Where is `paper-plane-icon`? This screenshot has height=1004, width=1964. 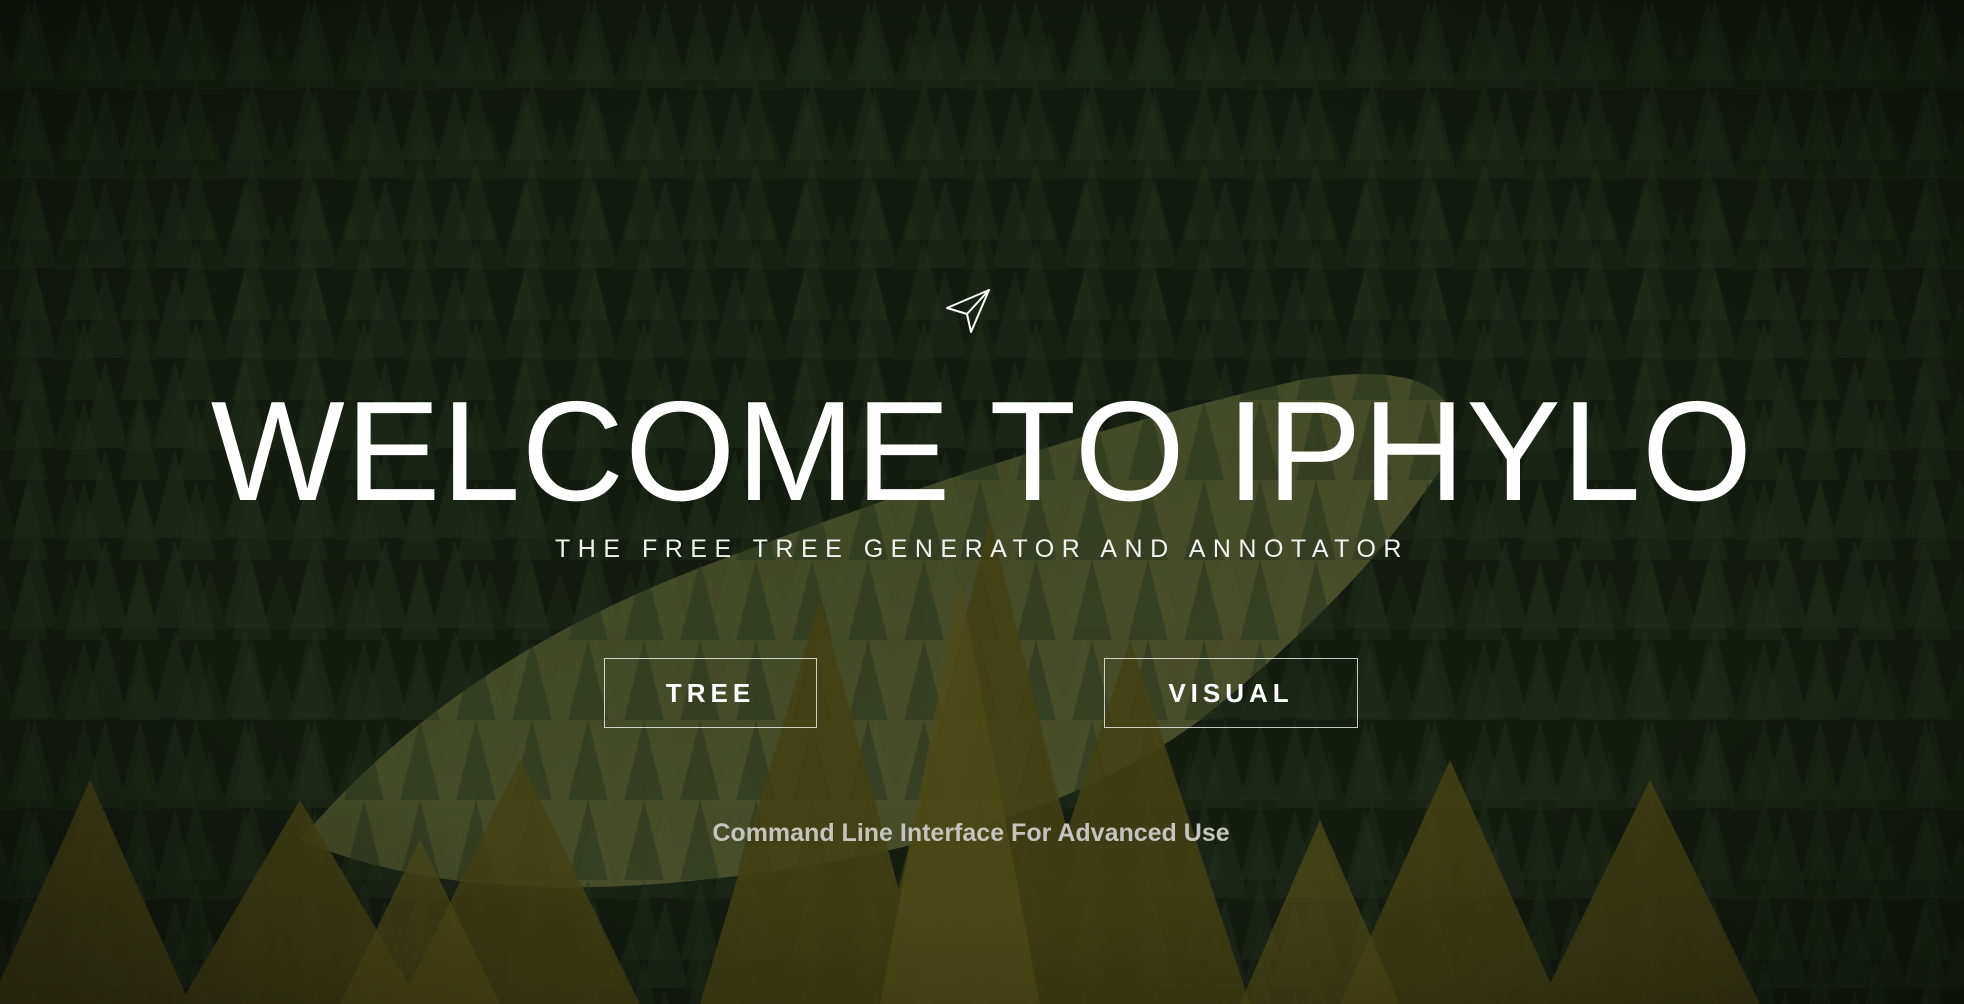
paper-plane-icon is located at coordinates (968, 311).